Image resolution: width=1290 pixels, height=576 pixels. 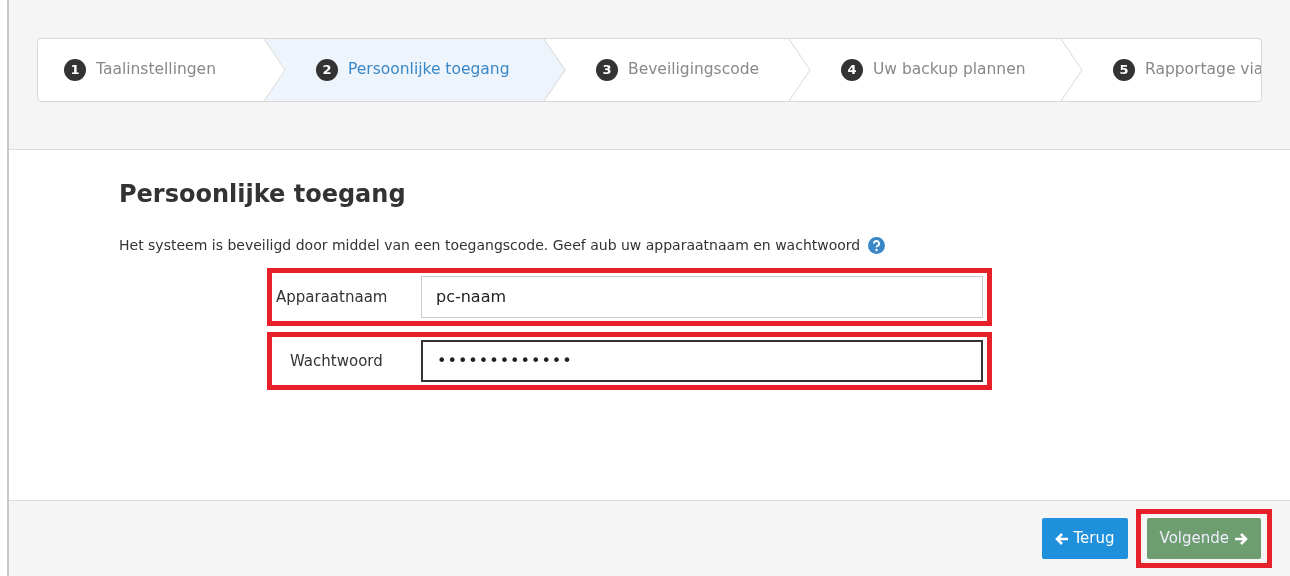 What do you see at coordinates (1061, 538) in the screenshot?
I see `left-arrow-icon` at bounding box center [1061, 538].